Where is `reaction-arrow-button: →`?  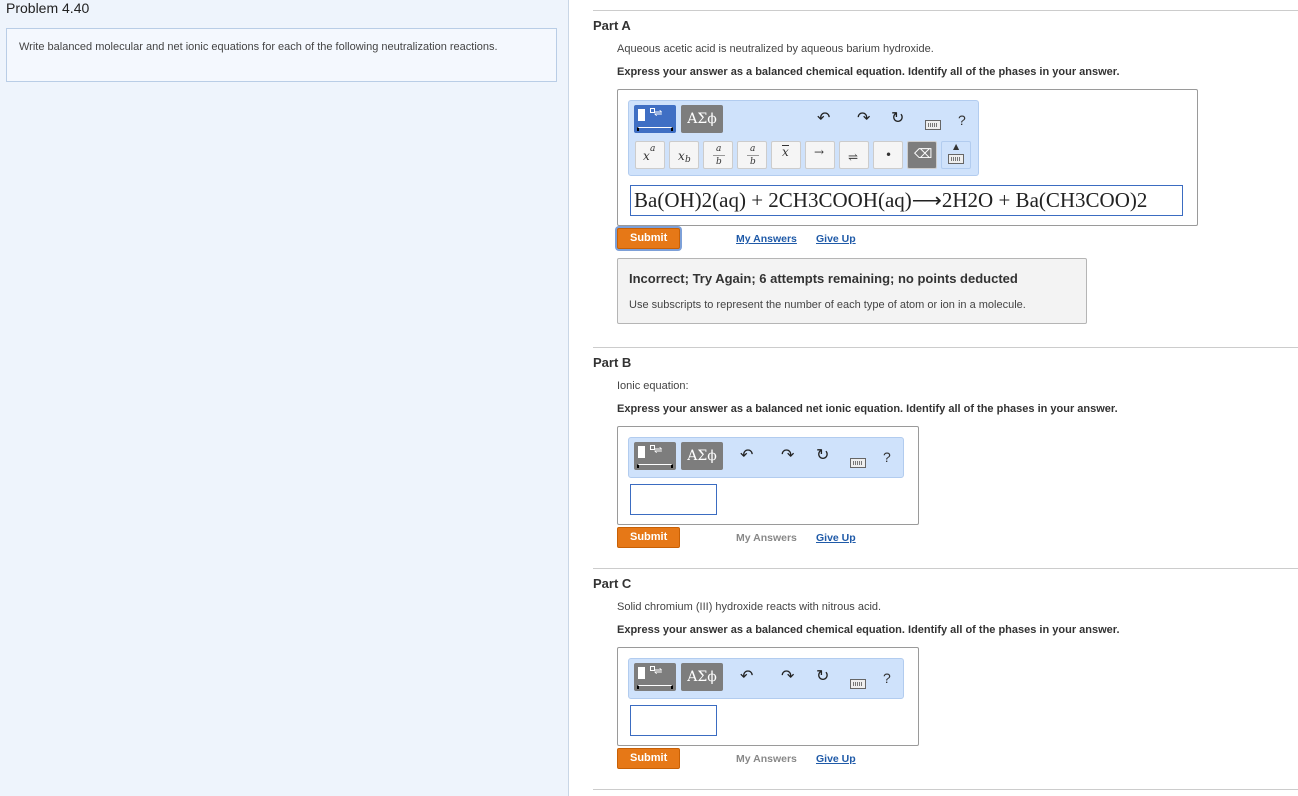
reaction-arrow-button: → is located at coordinates (820, 155).